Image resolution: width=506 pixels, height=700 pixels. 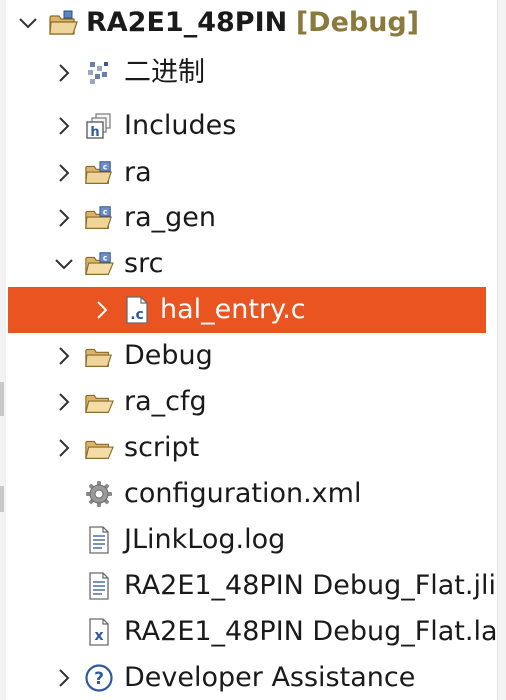 I want to click on tree-item-label: configuration.xml, so click(x=243, y=493).